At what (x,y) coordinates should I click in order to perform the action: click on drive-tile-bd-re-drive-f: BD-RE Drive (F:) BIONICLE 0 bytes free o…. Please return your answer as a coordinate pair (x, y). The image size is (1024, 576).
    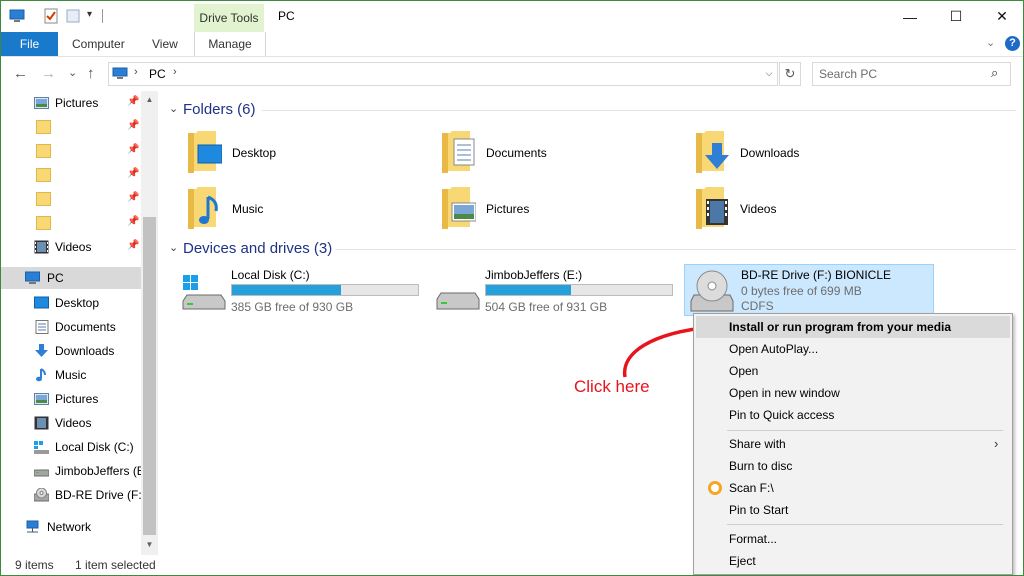
    Looking at the image, I should click on (809, 290).